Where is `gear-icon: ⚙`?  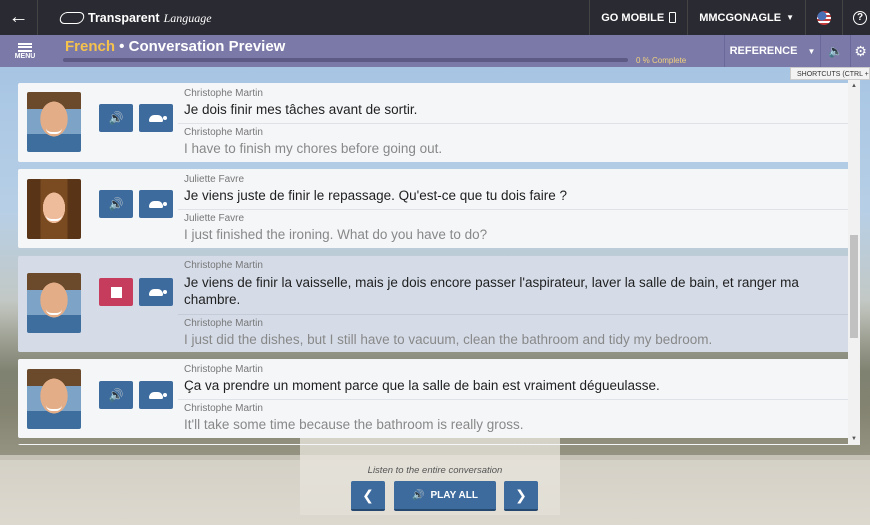
gear-icon: ⚙ is located at coordinates (860, 50).